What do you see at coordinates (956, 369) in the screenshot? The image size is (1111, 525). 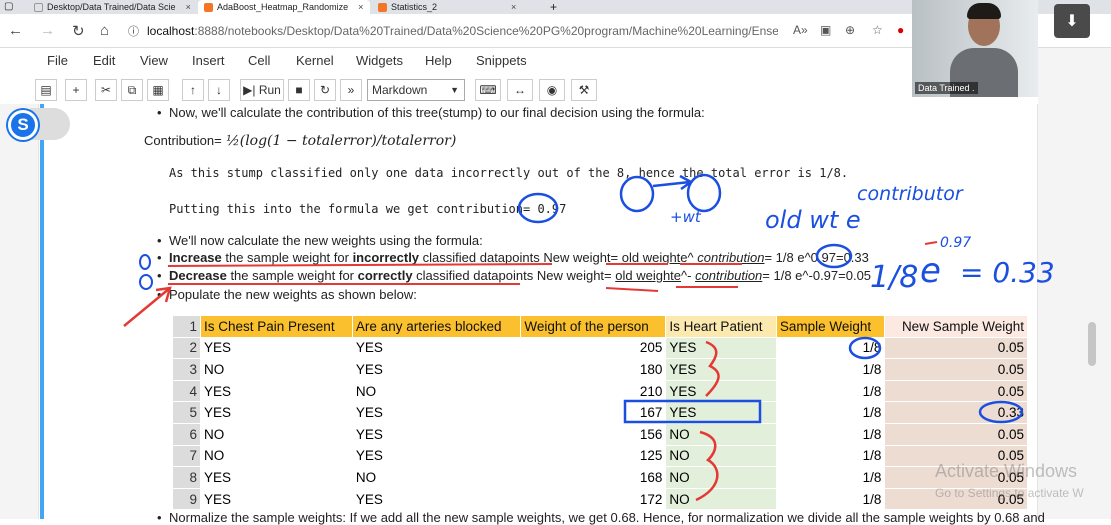 I see `cell-new-sample-weight: 0.05` at bounding box center [956, 369].